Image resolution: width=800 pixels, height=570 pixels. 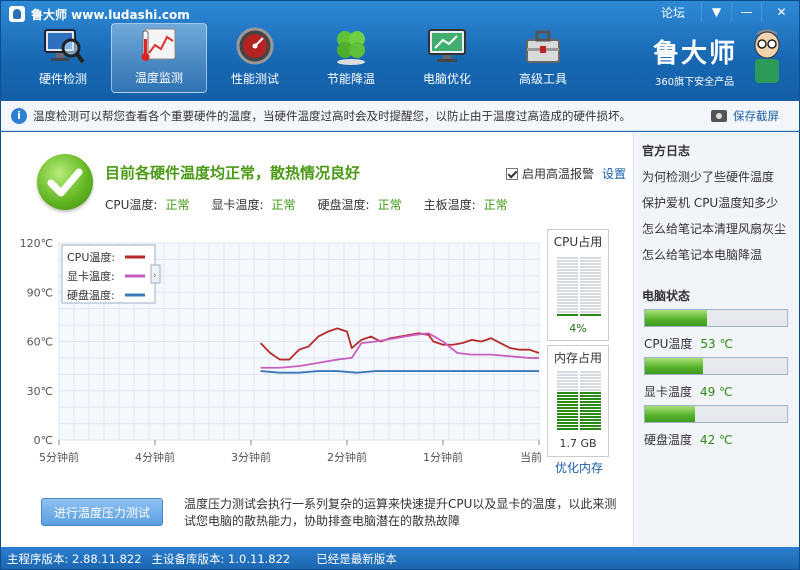 What do you see at coordinates (62, 79) in the screenshot?
I see `tool-label: 硬件检测` at bounding box center [62, 79].